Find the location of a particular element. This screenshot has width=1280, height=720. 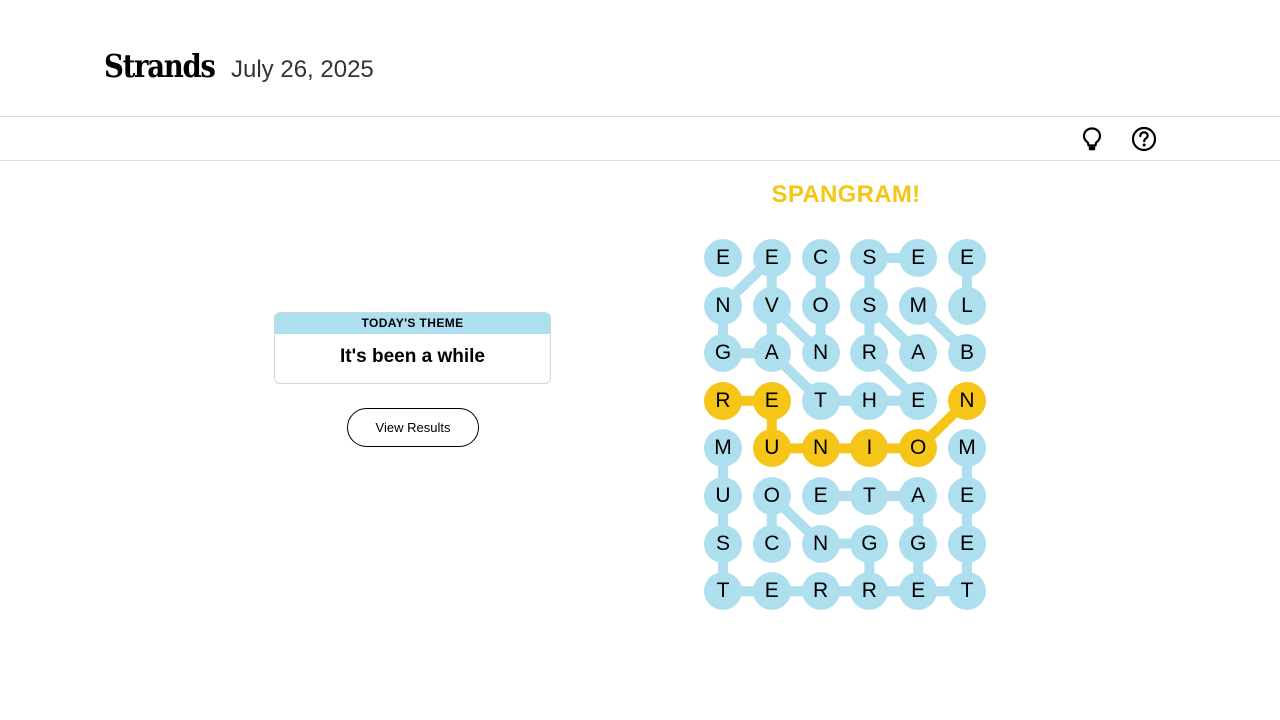

theme-card: TODAY'S THEME It's been a while is located at coordinates (412, 348).